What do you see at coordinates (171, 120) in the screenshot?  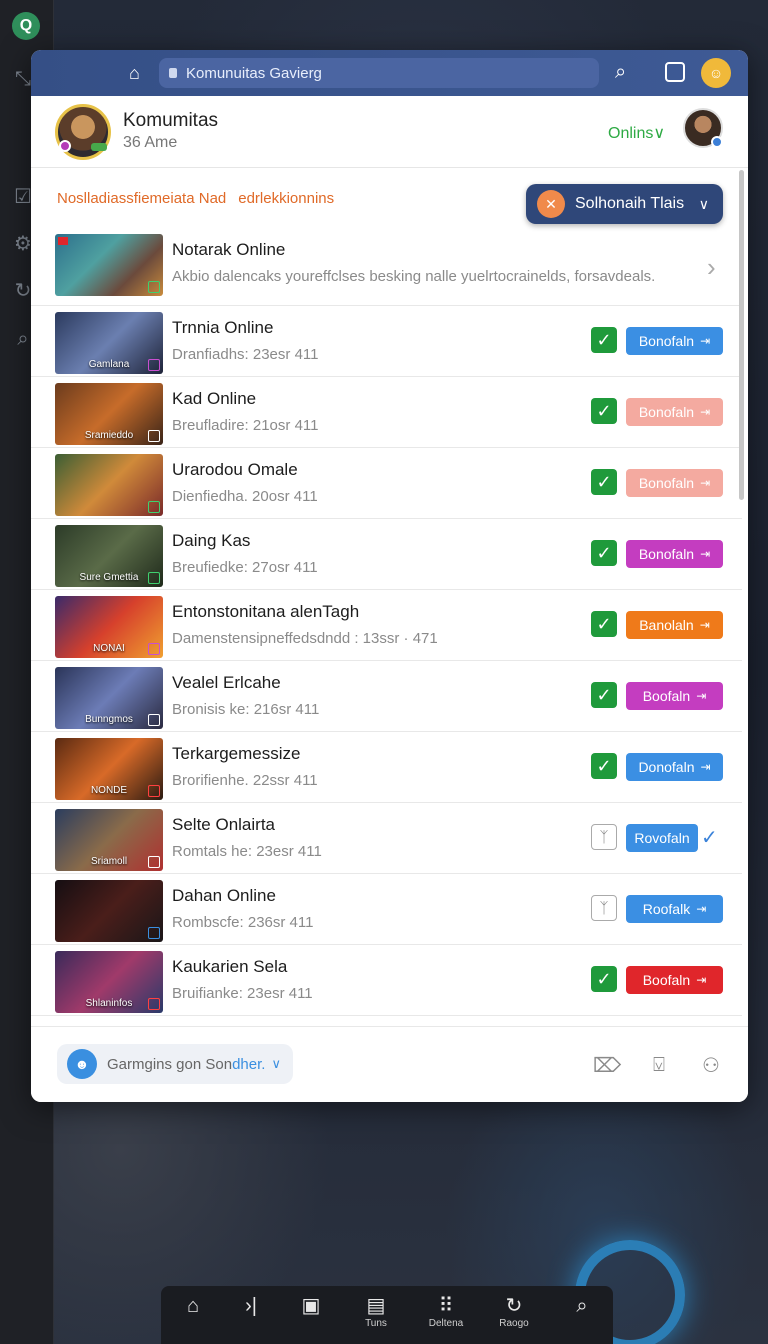 I see `community-name: Komumitas` at bounding box center [171, 120].